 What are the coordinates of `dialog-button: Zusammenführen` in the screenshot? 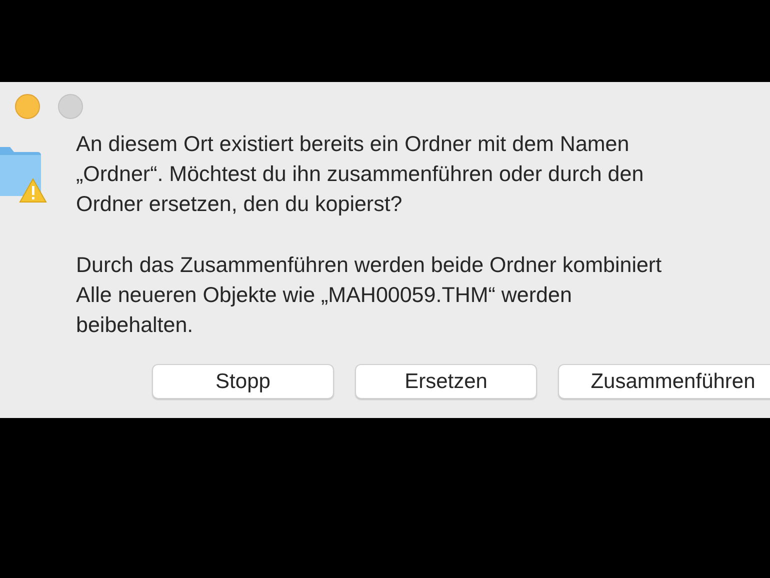 It's located at (664, 381).